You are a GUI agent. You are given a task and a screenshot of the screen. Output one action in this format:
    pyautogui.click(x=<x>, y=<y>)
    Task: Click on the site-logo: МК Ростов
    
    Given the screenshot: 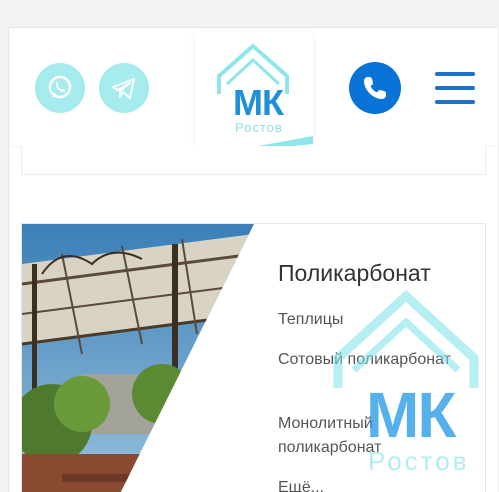 What is the action you would take?
    pyautogui.click(x=254, y=94)
    